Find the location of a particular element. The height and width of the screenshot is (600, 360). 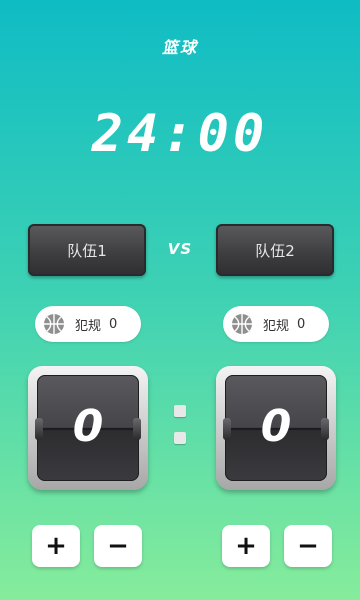

team-right-name: 队伍2 is located at coordinates (275, 250).